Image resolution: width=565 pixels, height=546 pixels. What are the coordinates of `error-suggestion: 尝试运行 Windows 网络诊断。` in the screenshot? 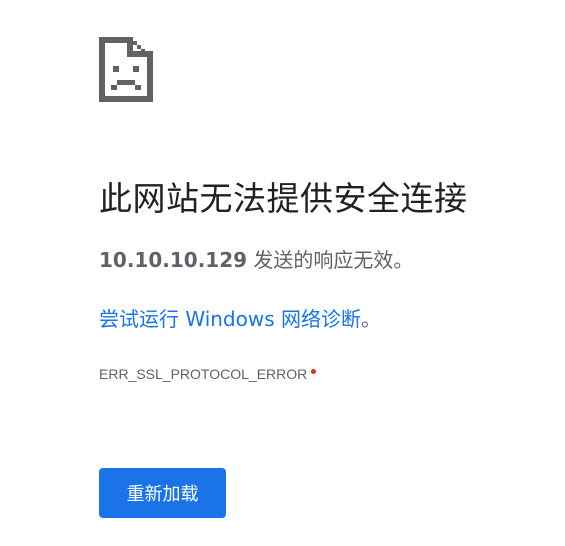 It's located at (240, 317).